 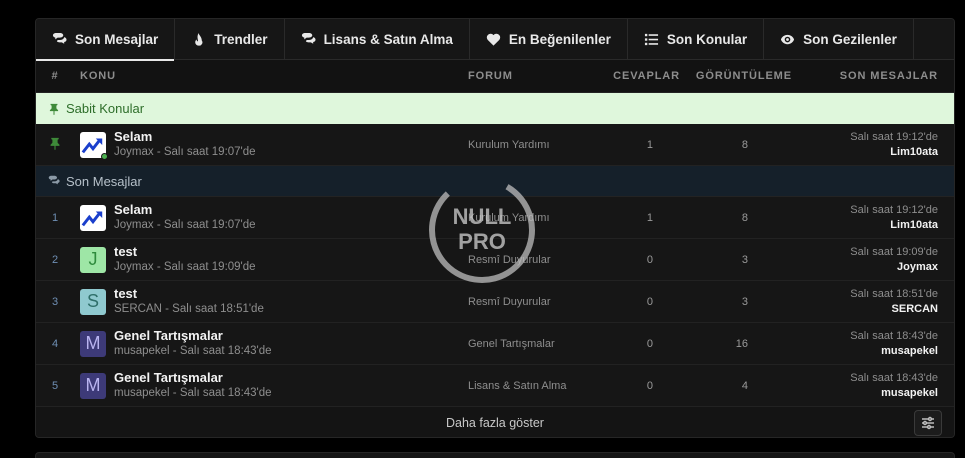 What do you see at coordinates (493, 39) in the screenshot?
I see `heart-icon` at bounding box center [493, 39].